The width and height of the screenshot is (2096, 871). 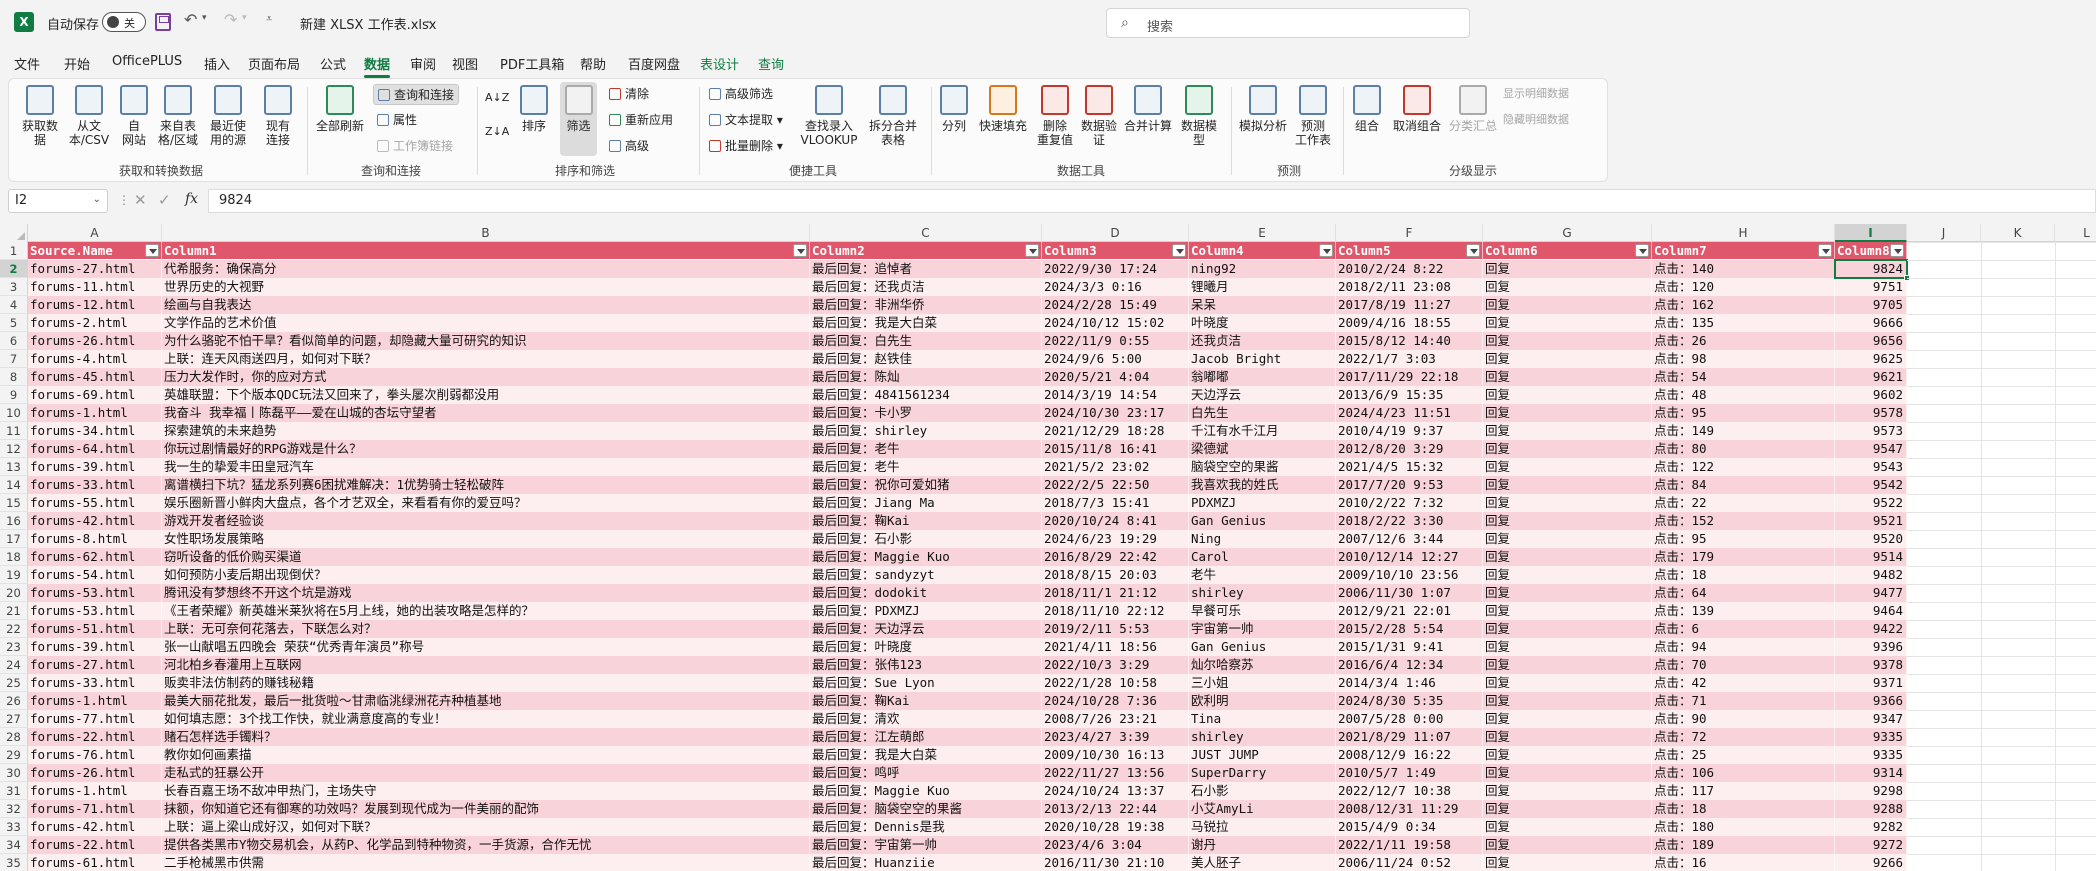 What do you see at coordinates (1743, 251) in the screenshot?
I see `table-header-cell: Column7` at bounding box center [1743, 251].